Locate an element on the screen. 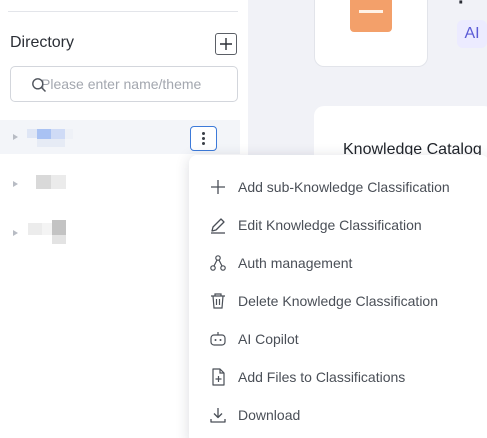 This screenshot has height=438, width=487. menu-item-add-files: Add Files to Classifications is located at coordinates (338, 377).